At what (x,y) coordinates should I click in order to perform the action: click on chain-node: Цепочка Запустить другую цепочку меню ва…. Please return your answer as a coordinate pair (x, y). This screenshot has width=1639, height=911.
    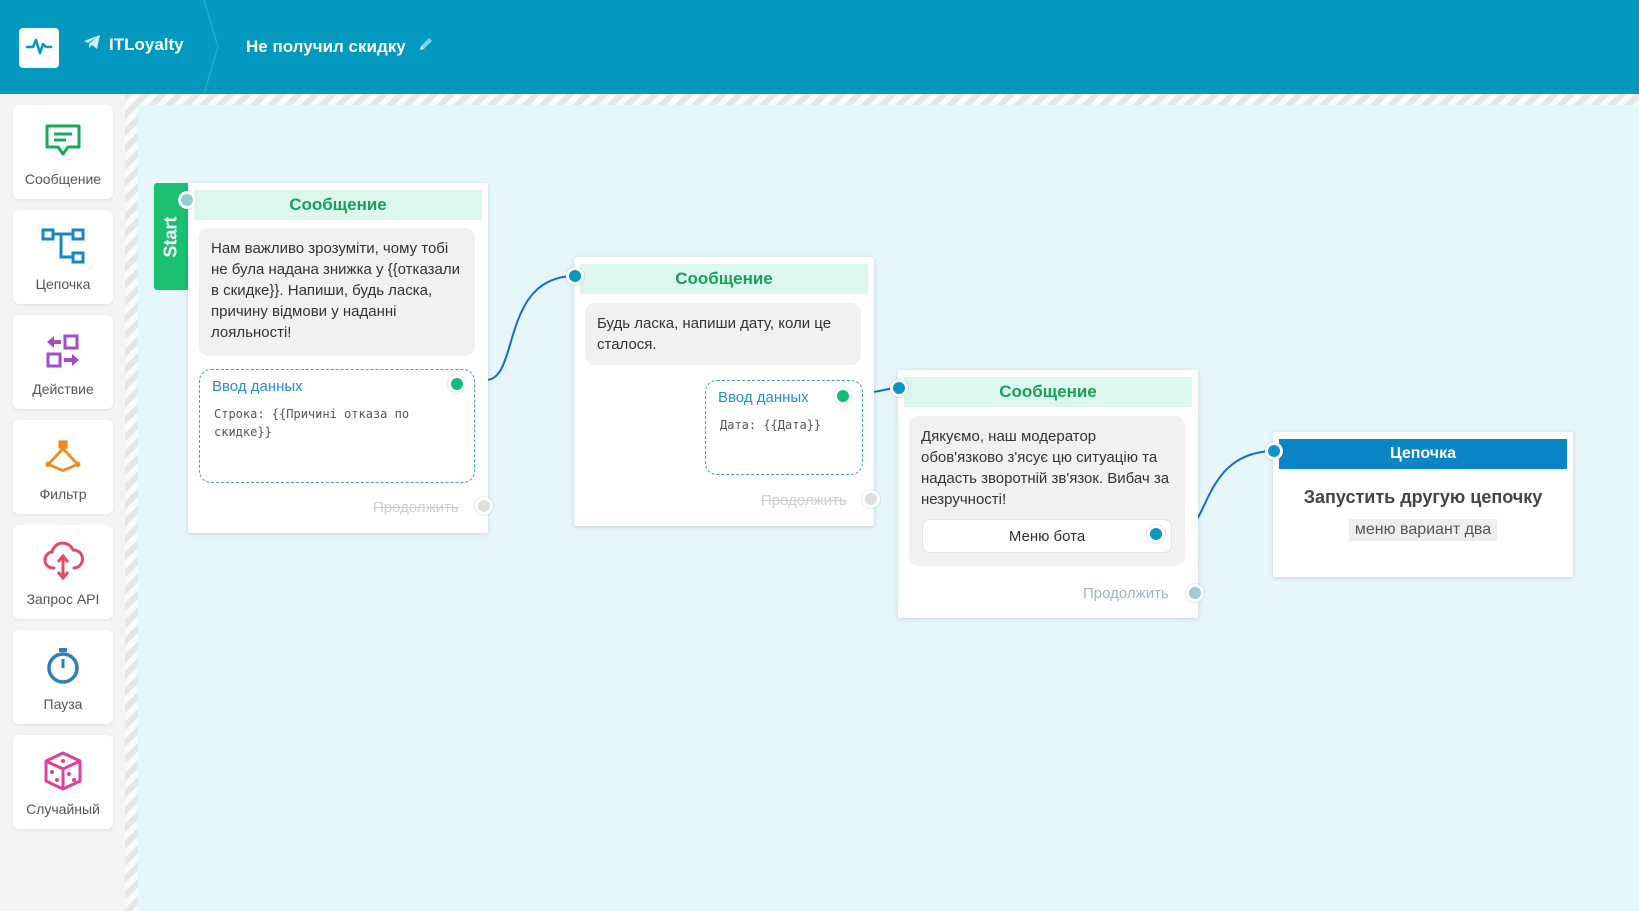
    Looking at the image, I should click on (1423, 504).